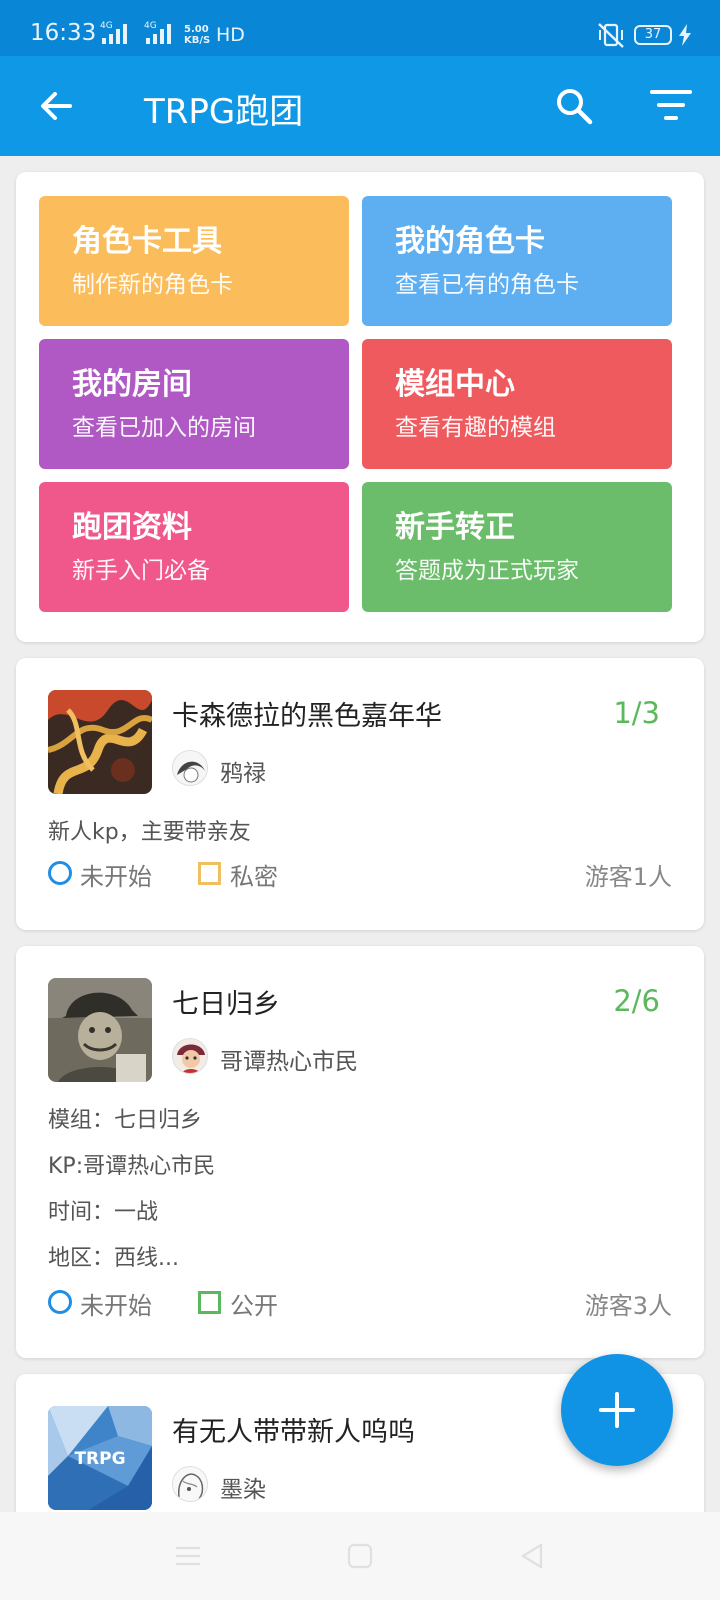 The width and height of the screenshot is (720, 1600). Describe the element at coordinates (63, 33) in the screenshot. I see `status-time: 16:33` at that location.